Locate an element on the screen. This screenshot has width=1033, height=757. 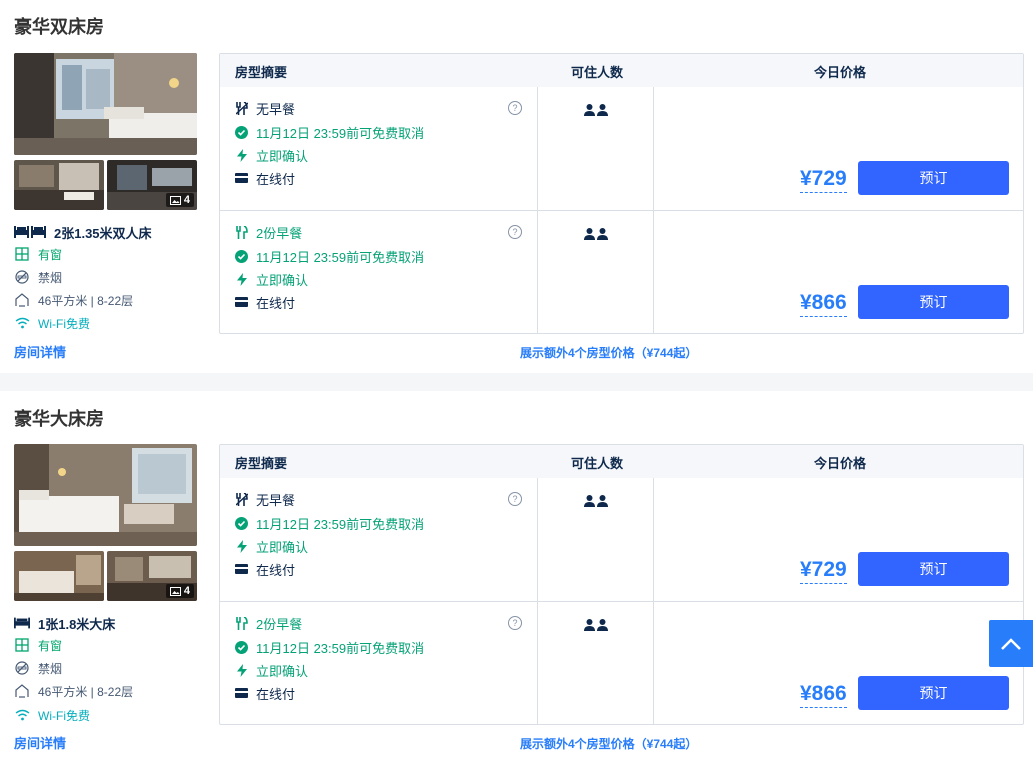
bed-info: 1张1.8米大床 is located at coordinates (64, 623).